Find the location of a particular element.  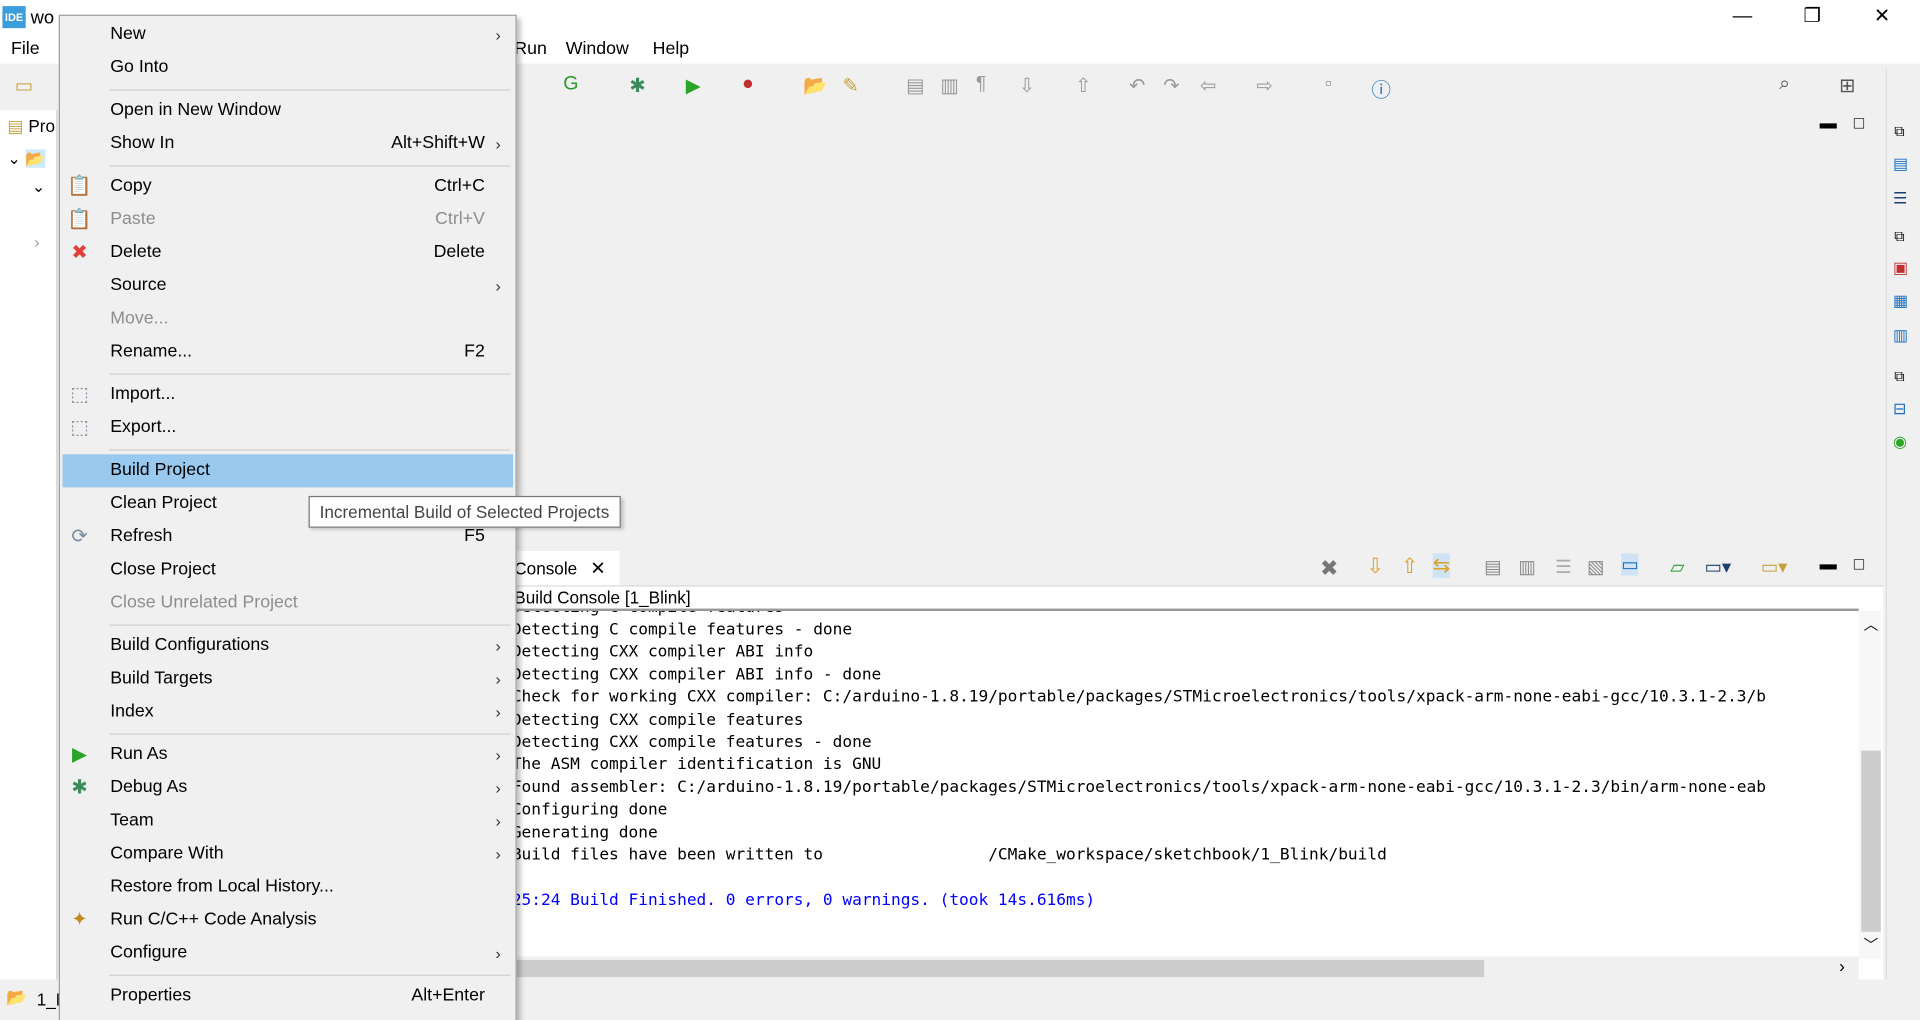

menu-item-team: Team › is located at coordinates (288, 820).